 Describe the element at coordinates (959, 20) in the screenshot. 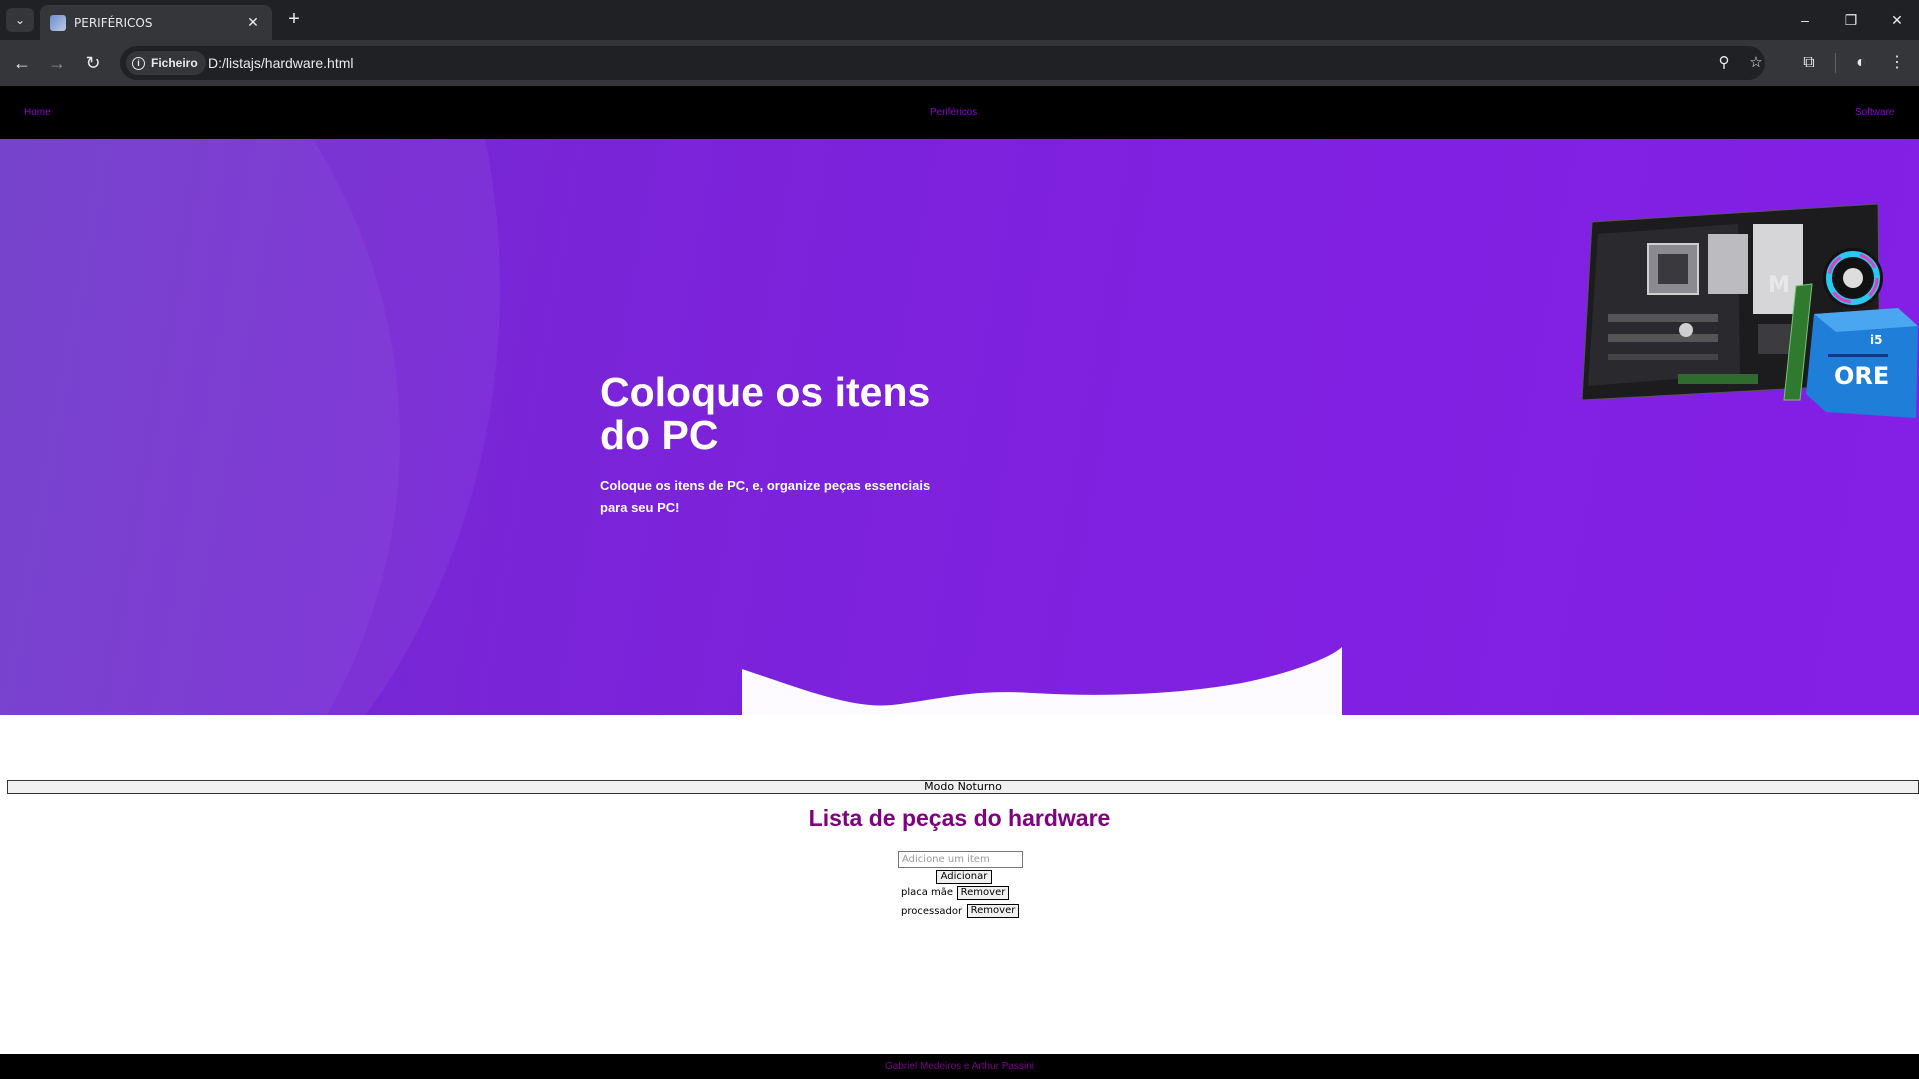

I see `browser-tab-strip: ⌄ PERIFÉRICOS ✕ + – ❐ ✕` at that location.